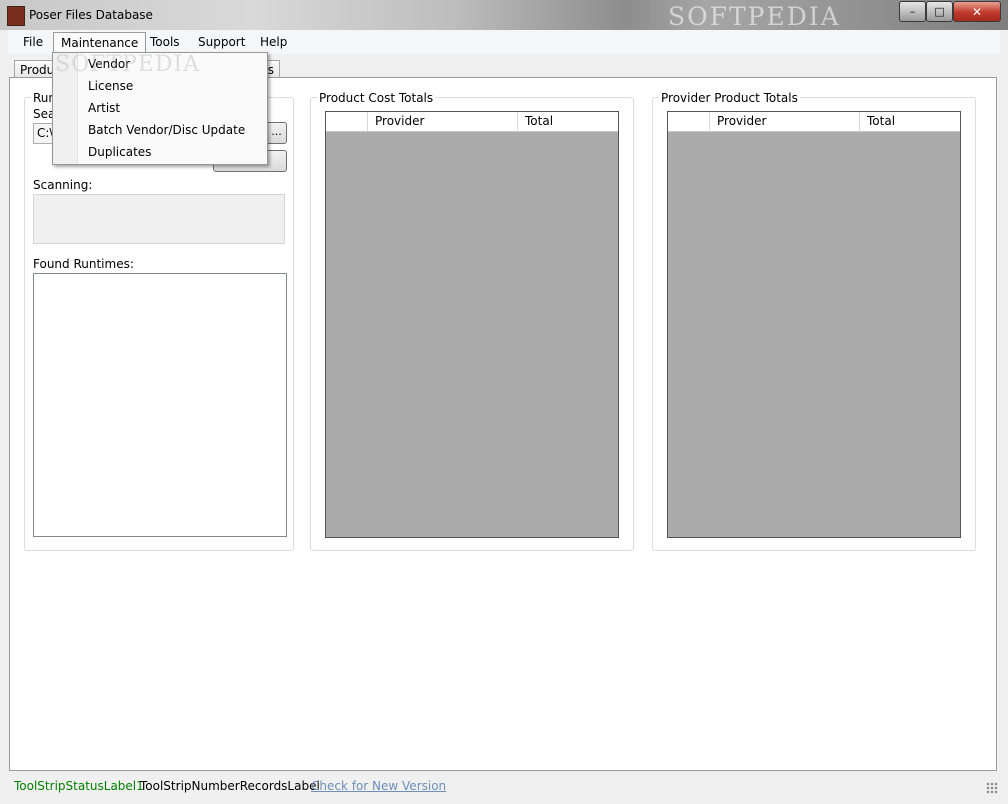  Describe the element at coordinates (166, 130) in the screenshot. I see `menu-item-batch-update: Batch Vendor/Disc Update` at that location.